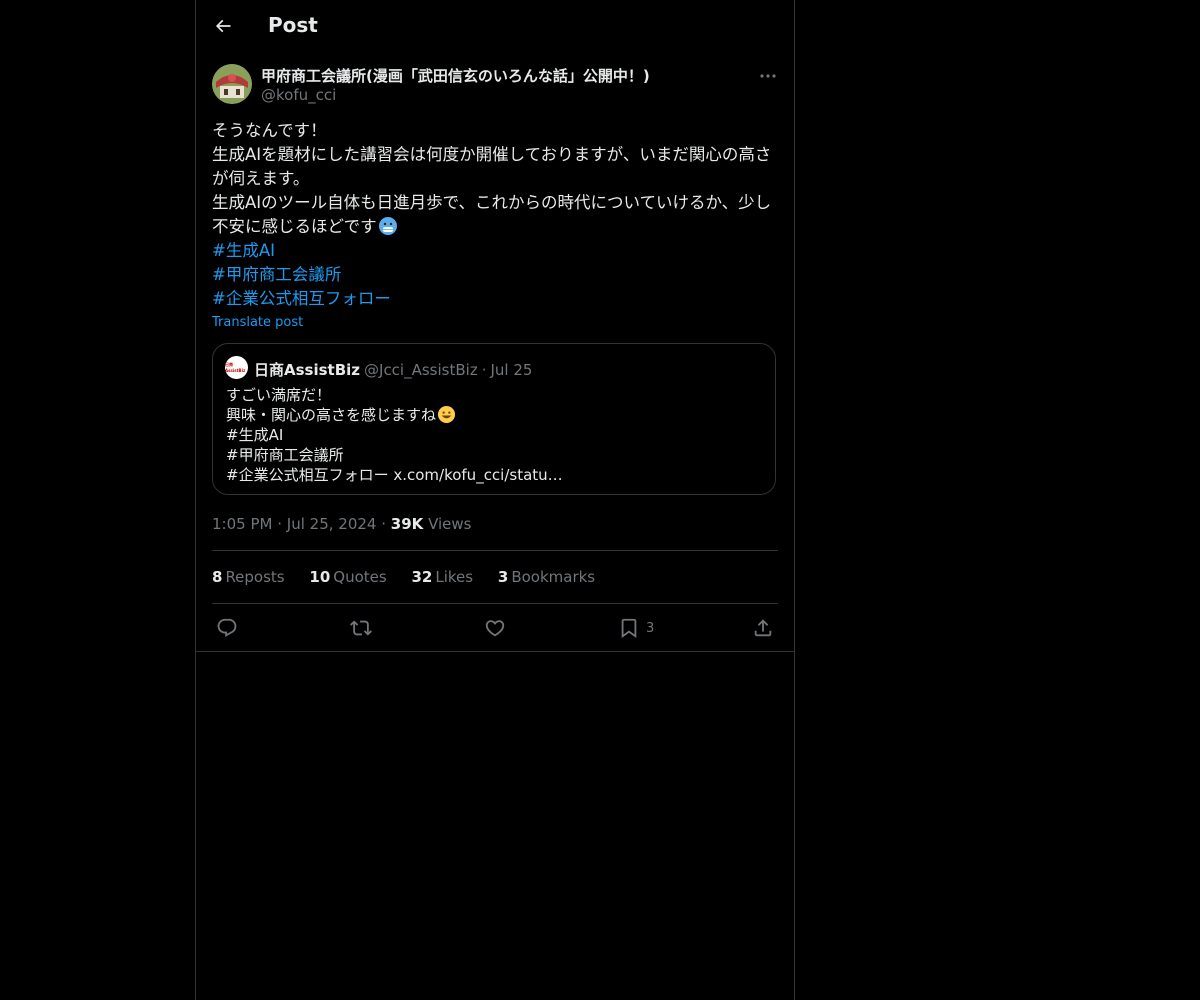 The image size is (1200, 1000). What do you see at coordinates (495, 26) in the screenshot?
I see `page-header: Post` at bounding box center [495, 26].